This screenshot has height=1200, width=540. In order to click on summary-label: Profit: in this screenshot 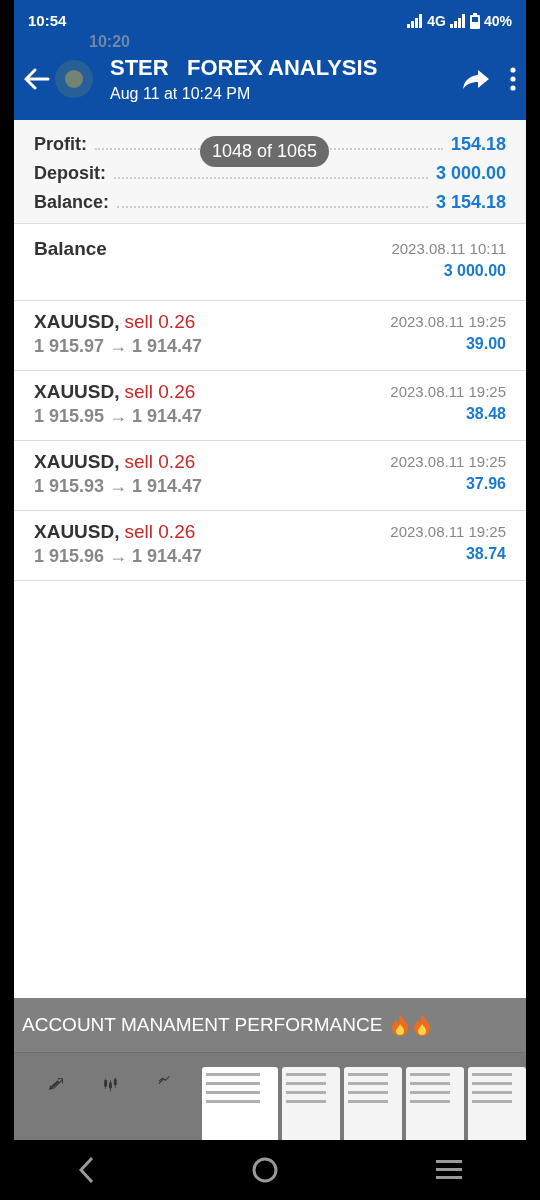, I will do `click(60, 144)`.